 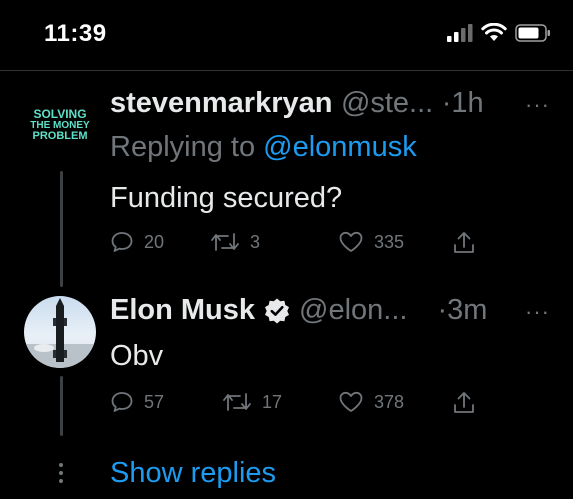 What do you see at coordinates (298, 310) in the screenshot?
I see `tweet-header: Elon Musk @elon... ·3m` at bounding box center [298, 310].